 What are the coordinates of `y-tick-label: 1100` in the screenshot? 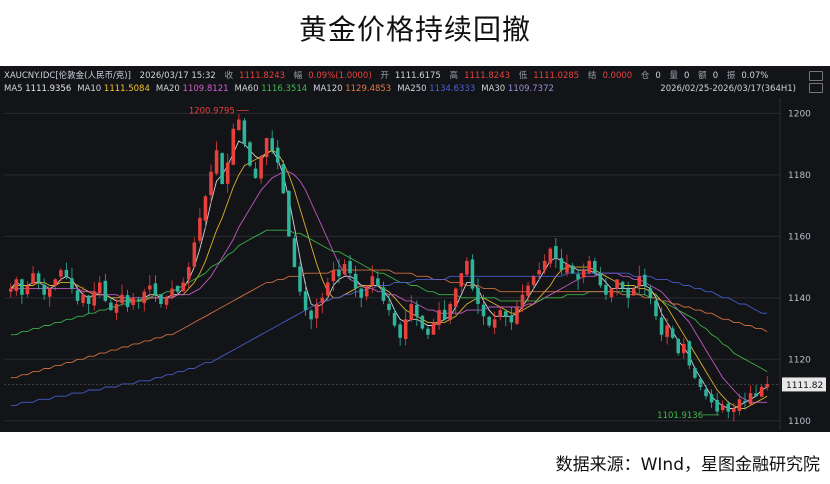 It's located at (799, 422).